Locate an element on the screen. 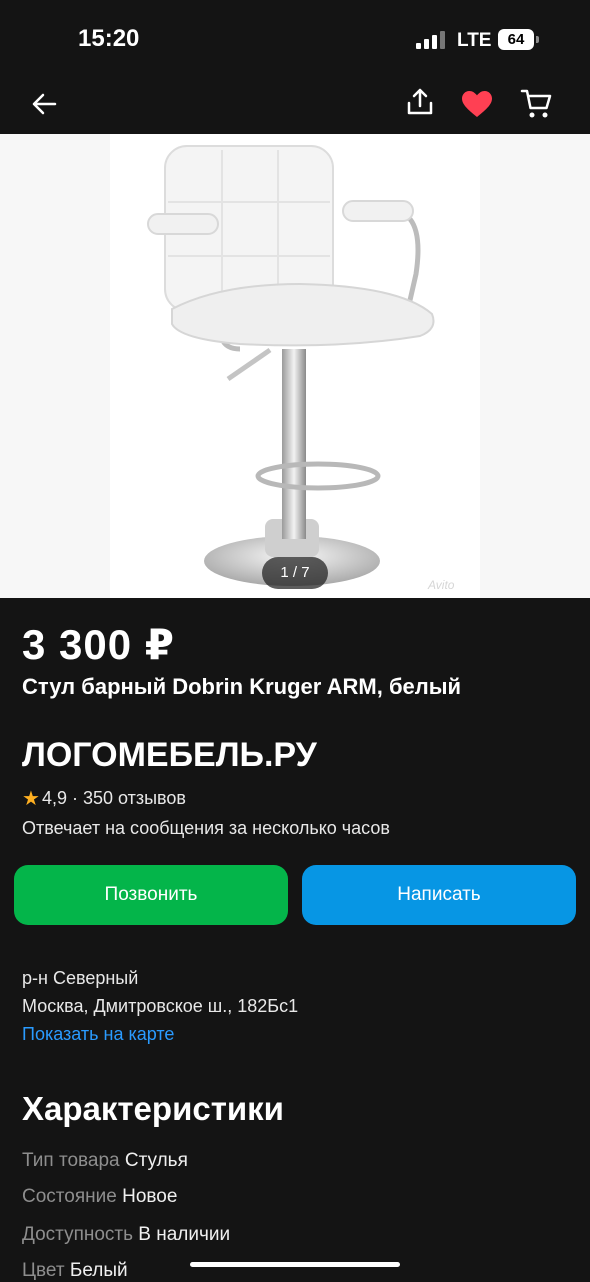 Image resolution: width=590 pixels, height=1282 pixels. spec-key: Цвет is located at coordinates (43, 1270).